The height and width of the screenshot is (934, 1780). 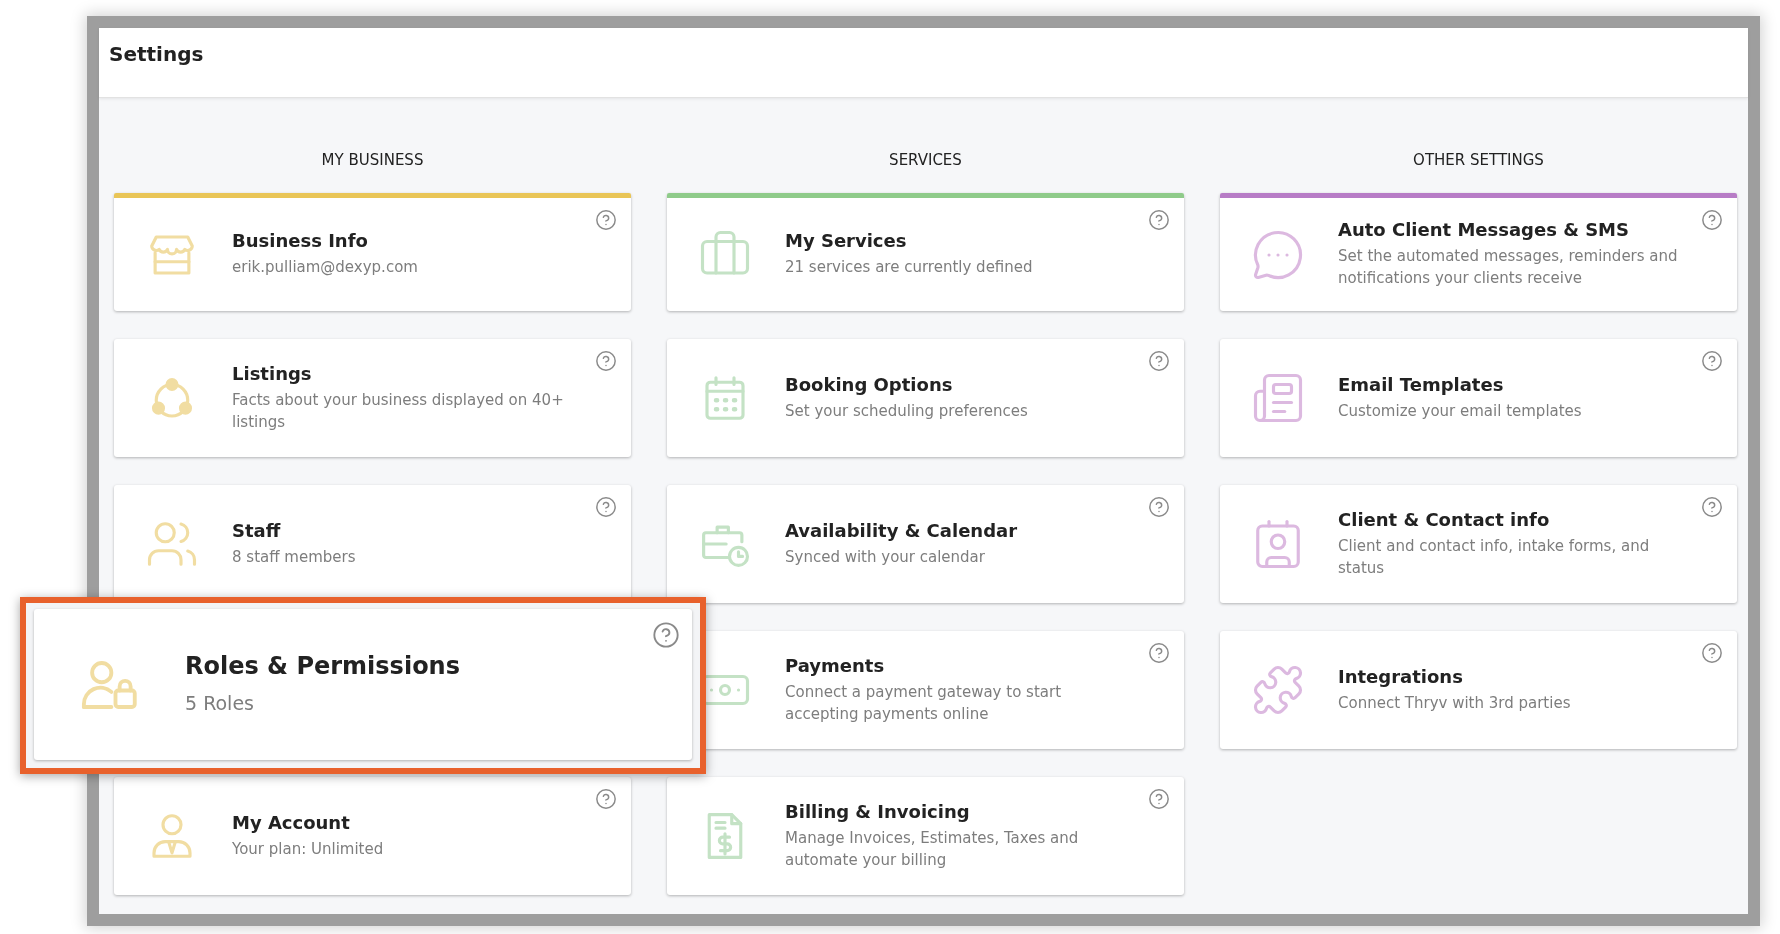 What do you see at coordinates (300, 241) in the screenshot?
I see `card-title: Business Info` at bounding box center [300, 241].